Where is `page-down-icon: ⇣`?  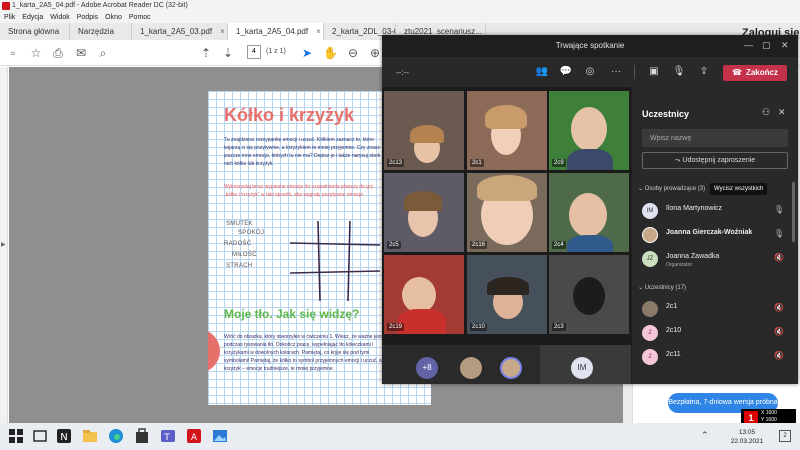 page-down-icon: ⇣ is located at coordinates (228, 53).